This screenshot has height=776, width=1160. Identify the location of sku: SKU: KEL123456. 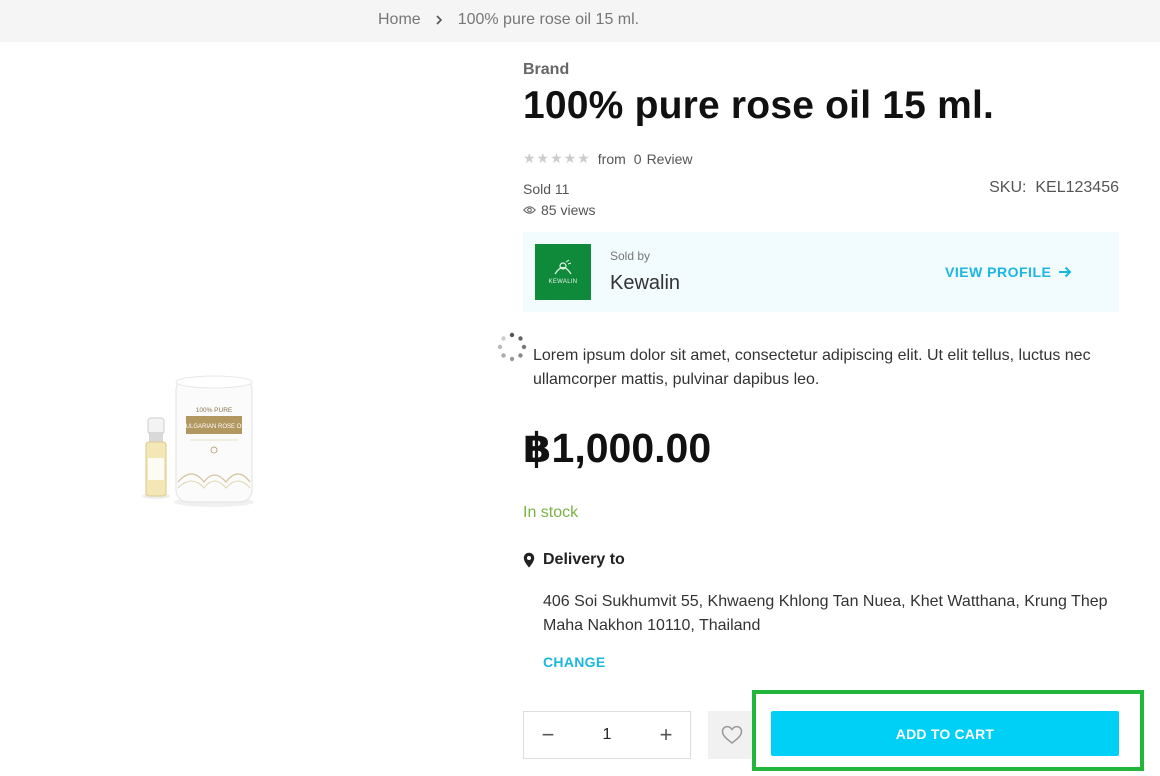
(1054, 188).